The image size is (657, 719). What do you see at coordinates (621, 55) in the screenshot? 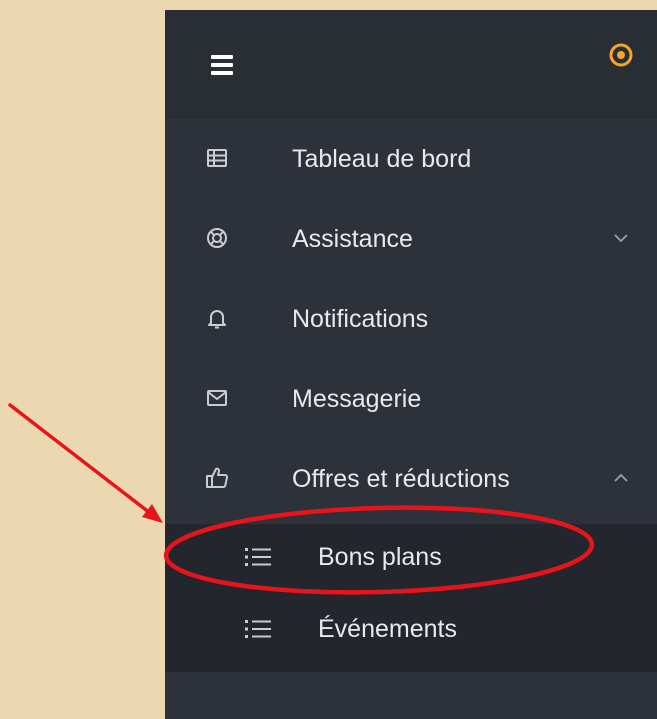
I see `target-icon` at bounding box center [621, 55].